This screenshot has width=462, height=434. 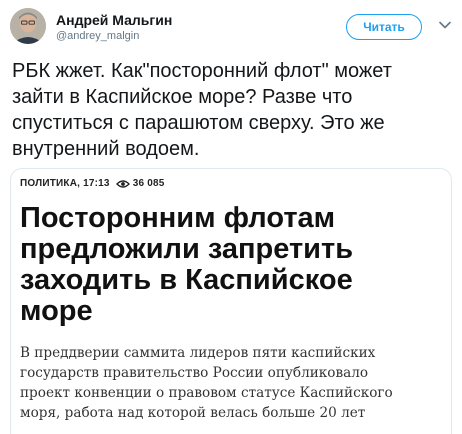 I want to click on author-name: Андрей Мальгин, so click(x=114, y=20).